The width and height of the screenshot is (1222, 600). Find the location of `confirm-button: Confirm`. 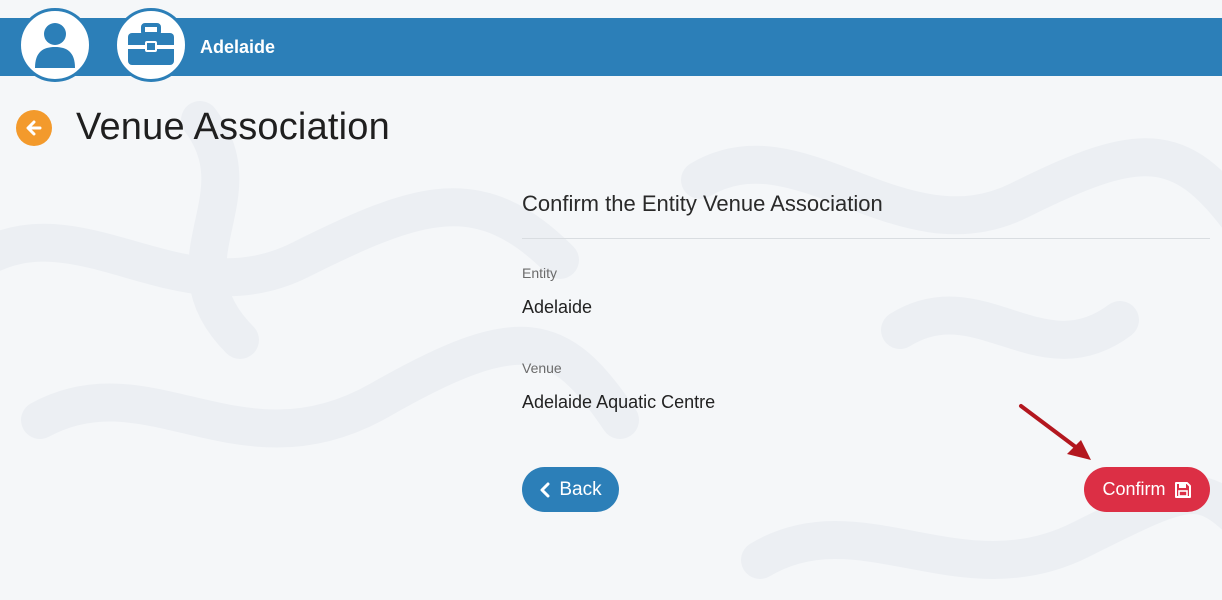

confirm-button: Confirm is located at coordinates (1147, 489).